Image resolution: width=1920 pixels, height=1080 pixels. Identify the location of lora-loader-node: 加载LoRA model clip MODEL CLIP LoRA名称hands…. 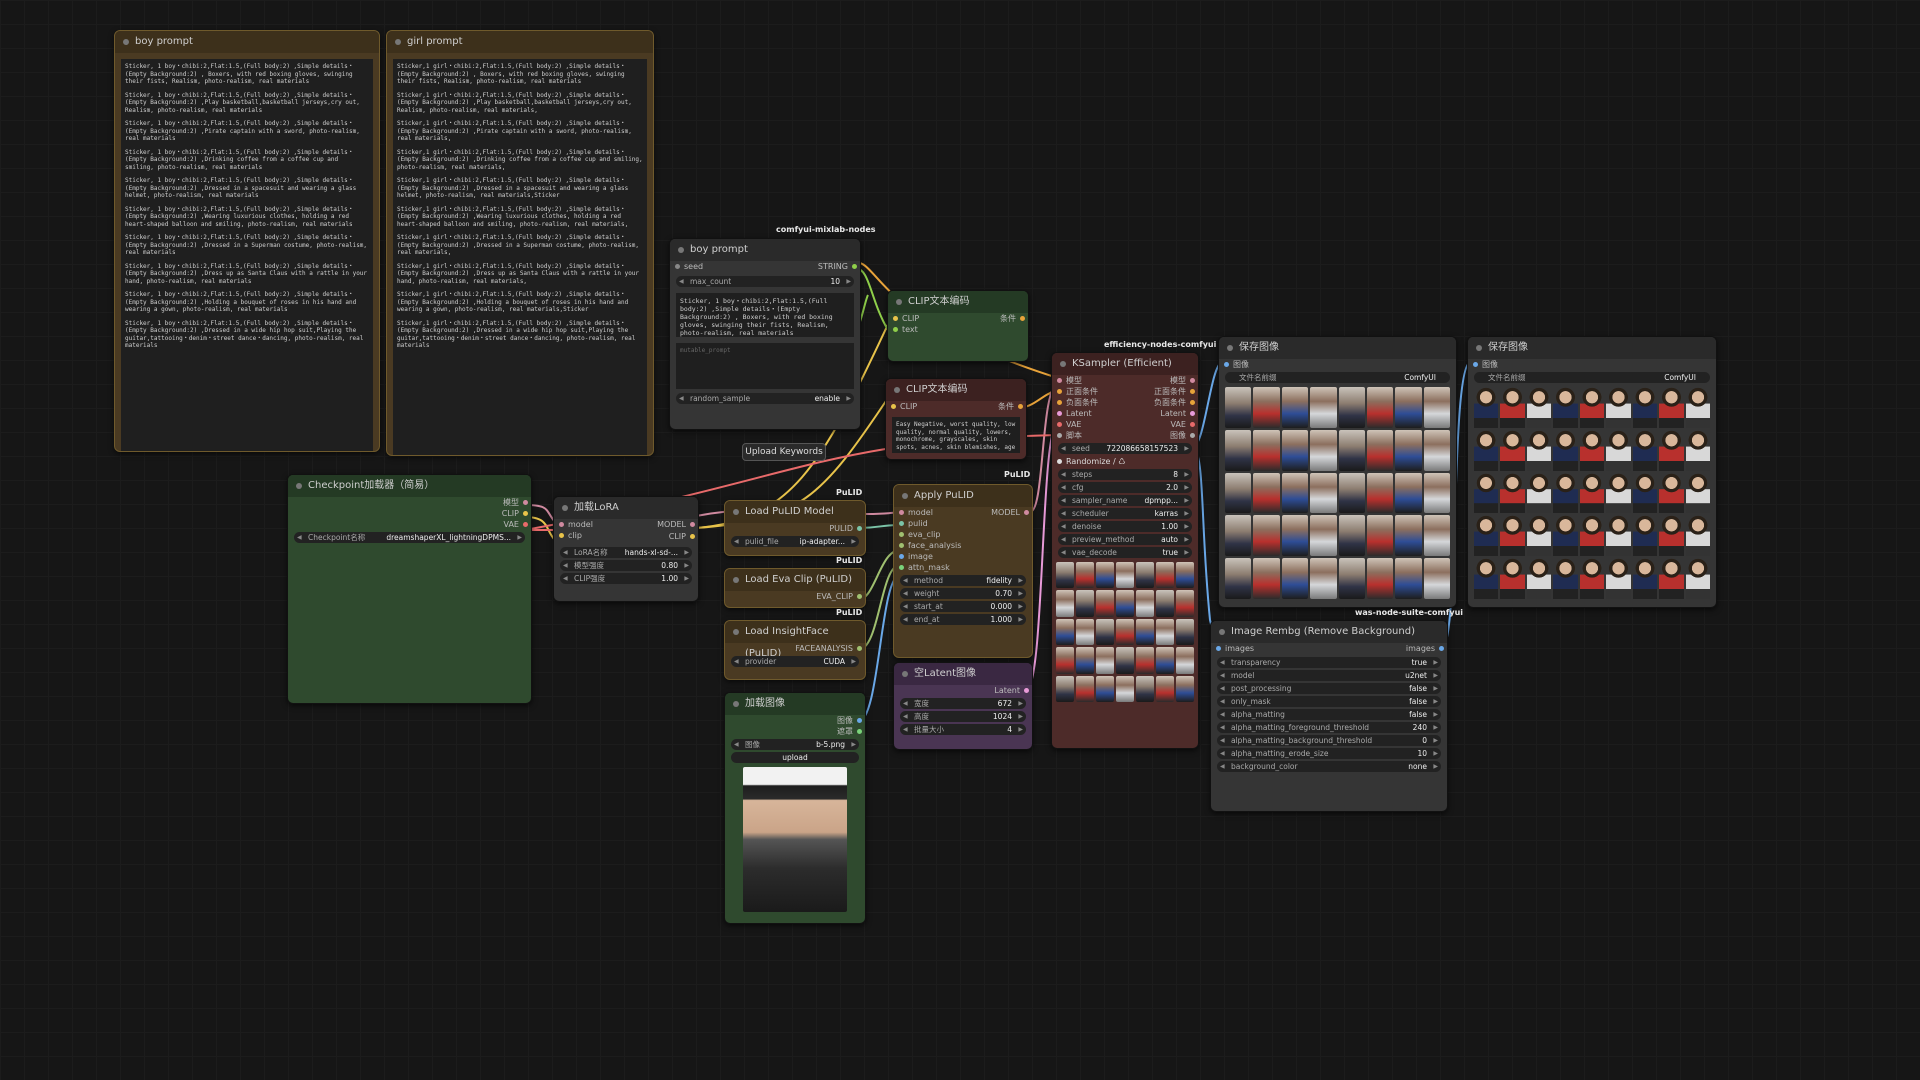
(626, 549).